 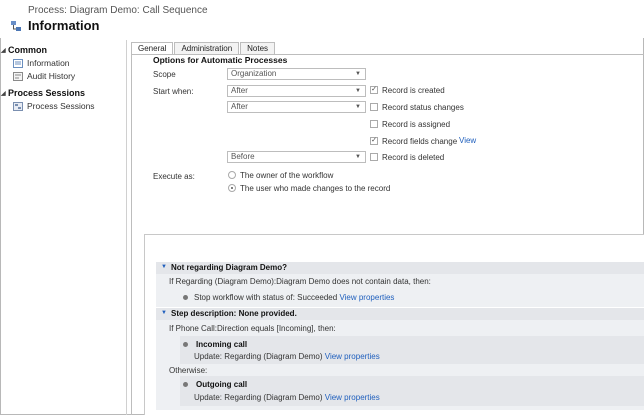 I want to click on user-radio-label: The user who made changes to the record, so click(x=315, y=188).